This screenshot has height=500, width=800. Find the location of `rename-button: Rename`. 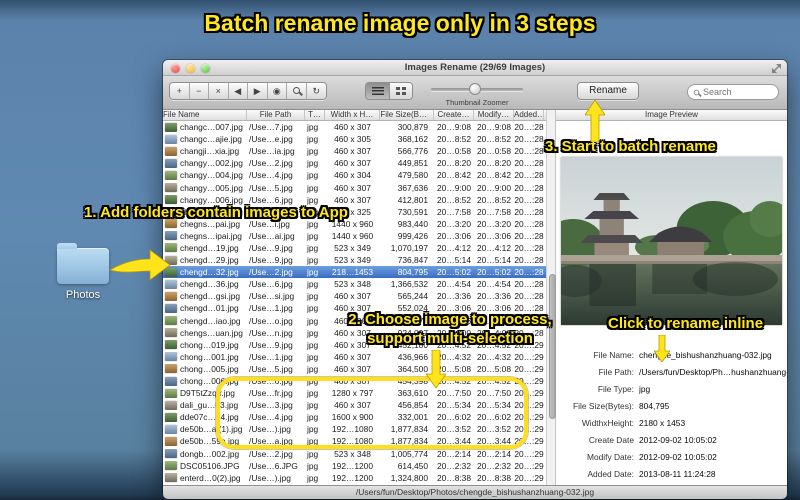

rename-button: Rename is located at coordinates (608, 91).